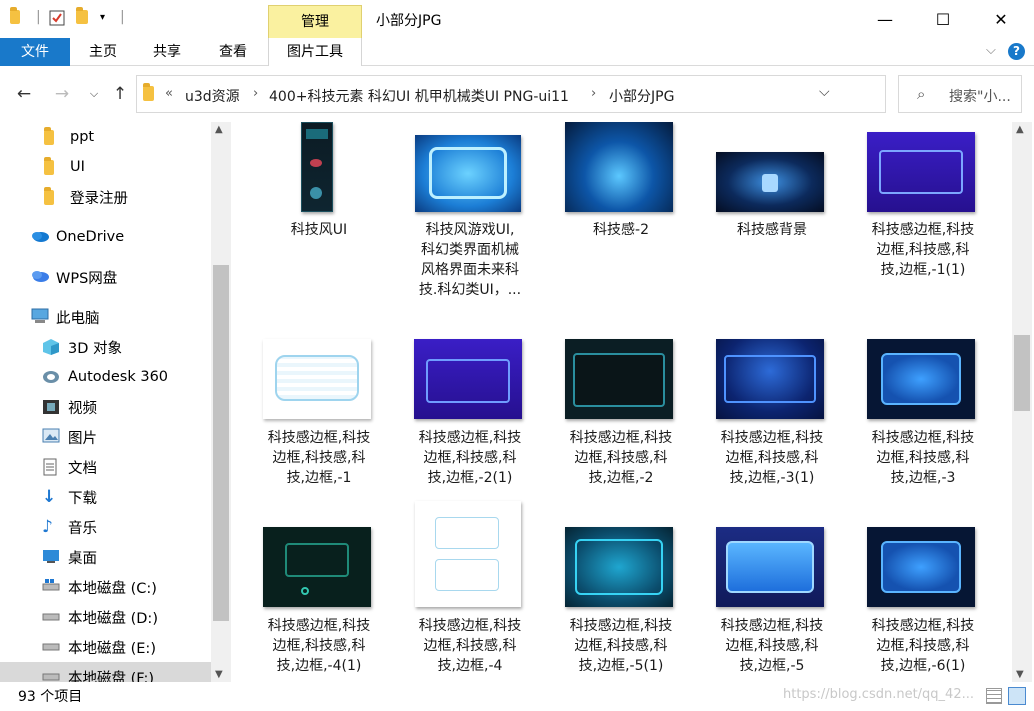 The image size is (1034, 711). What do you see at coordinates (943, 19) in the screenshot?
I see `maximize-button: ☐` at bounding box center [943, 19].